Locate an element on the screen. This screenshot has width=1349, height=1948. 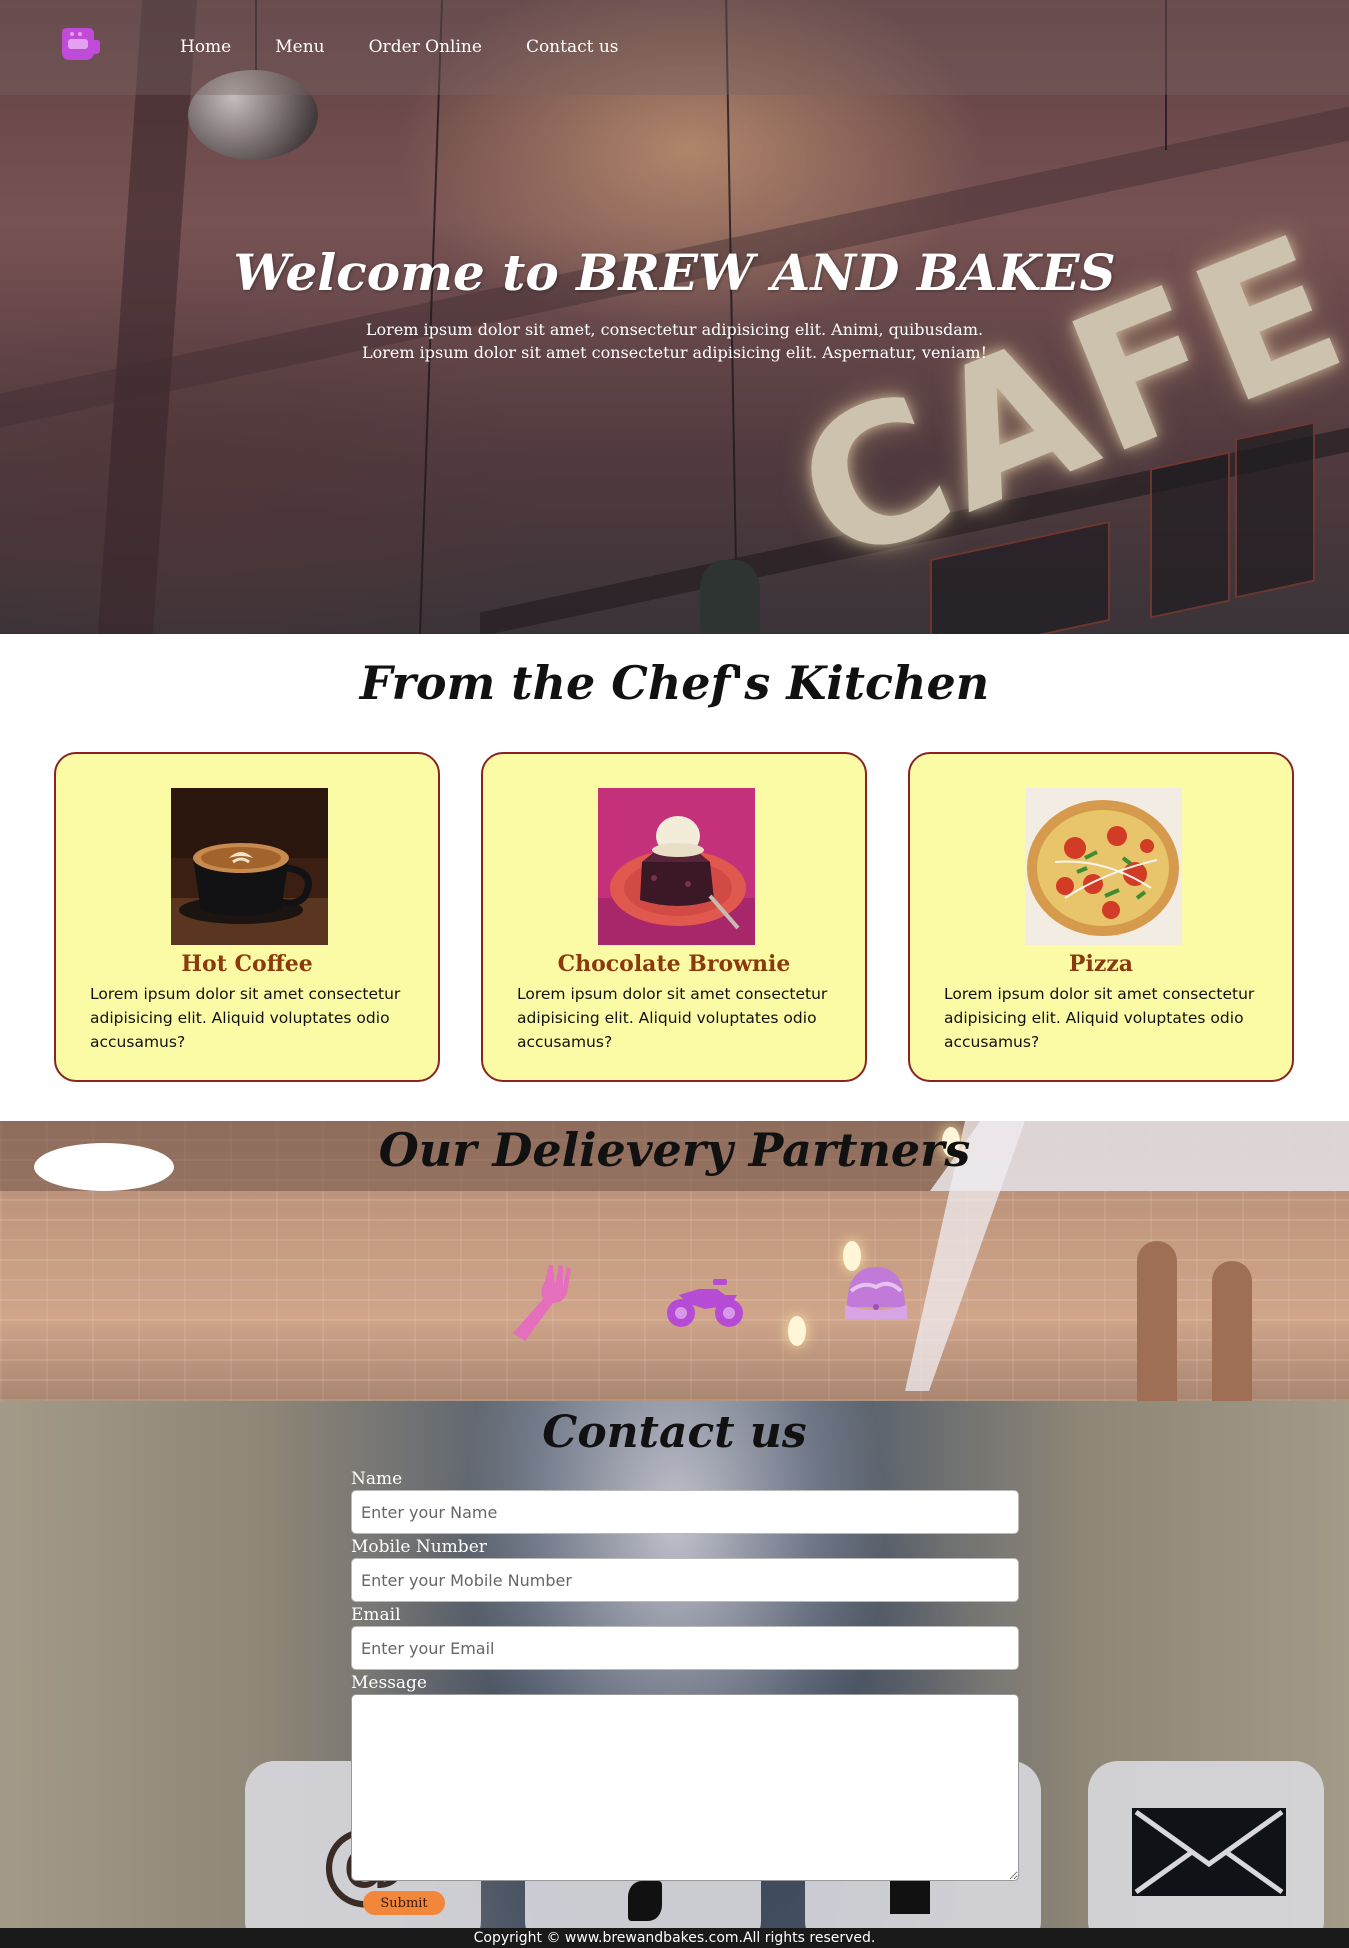
chocolate-brownie-image is located at coordinates (676, 866).